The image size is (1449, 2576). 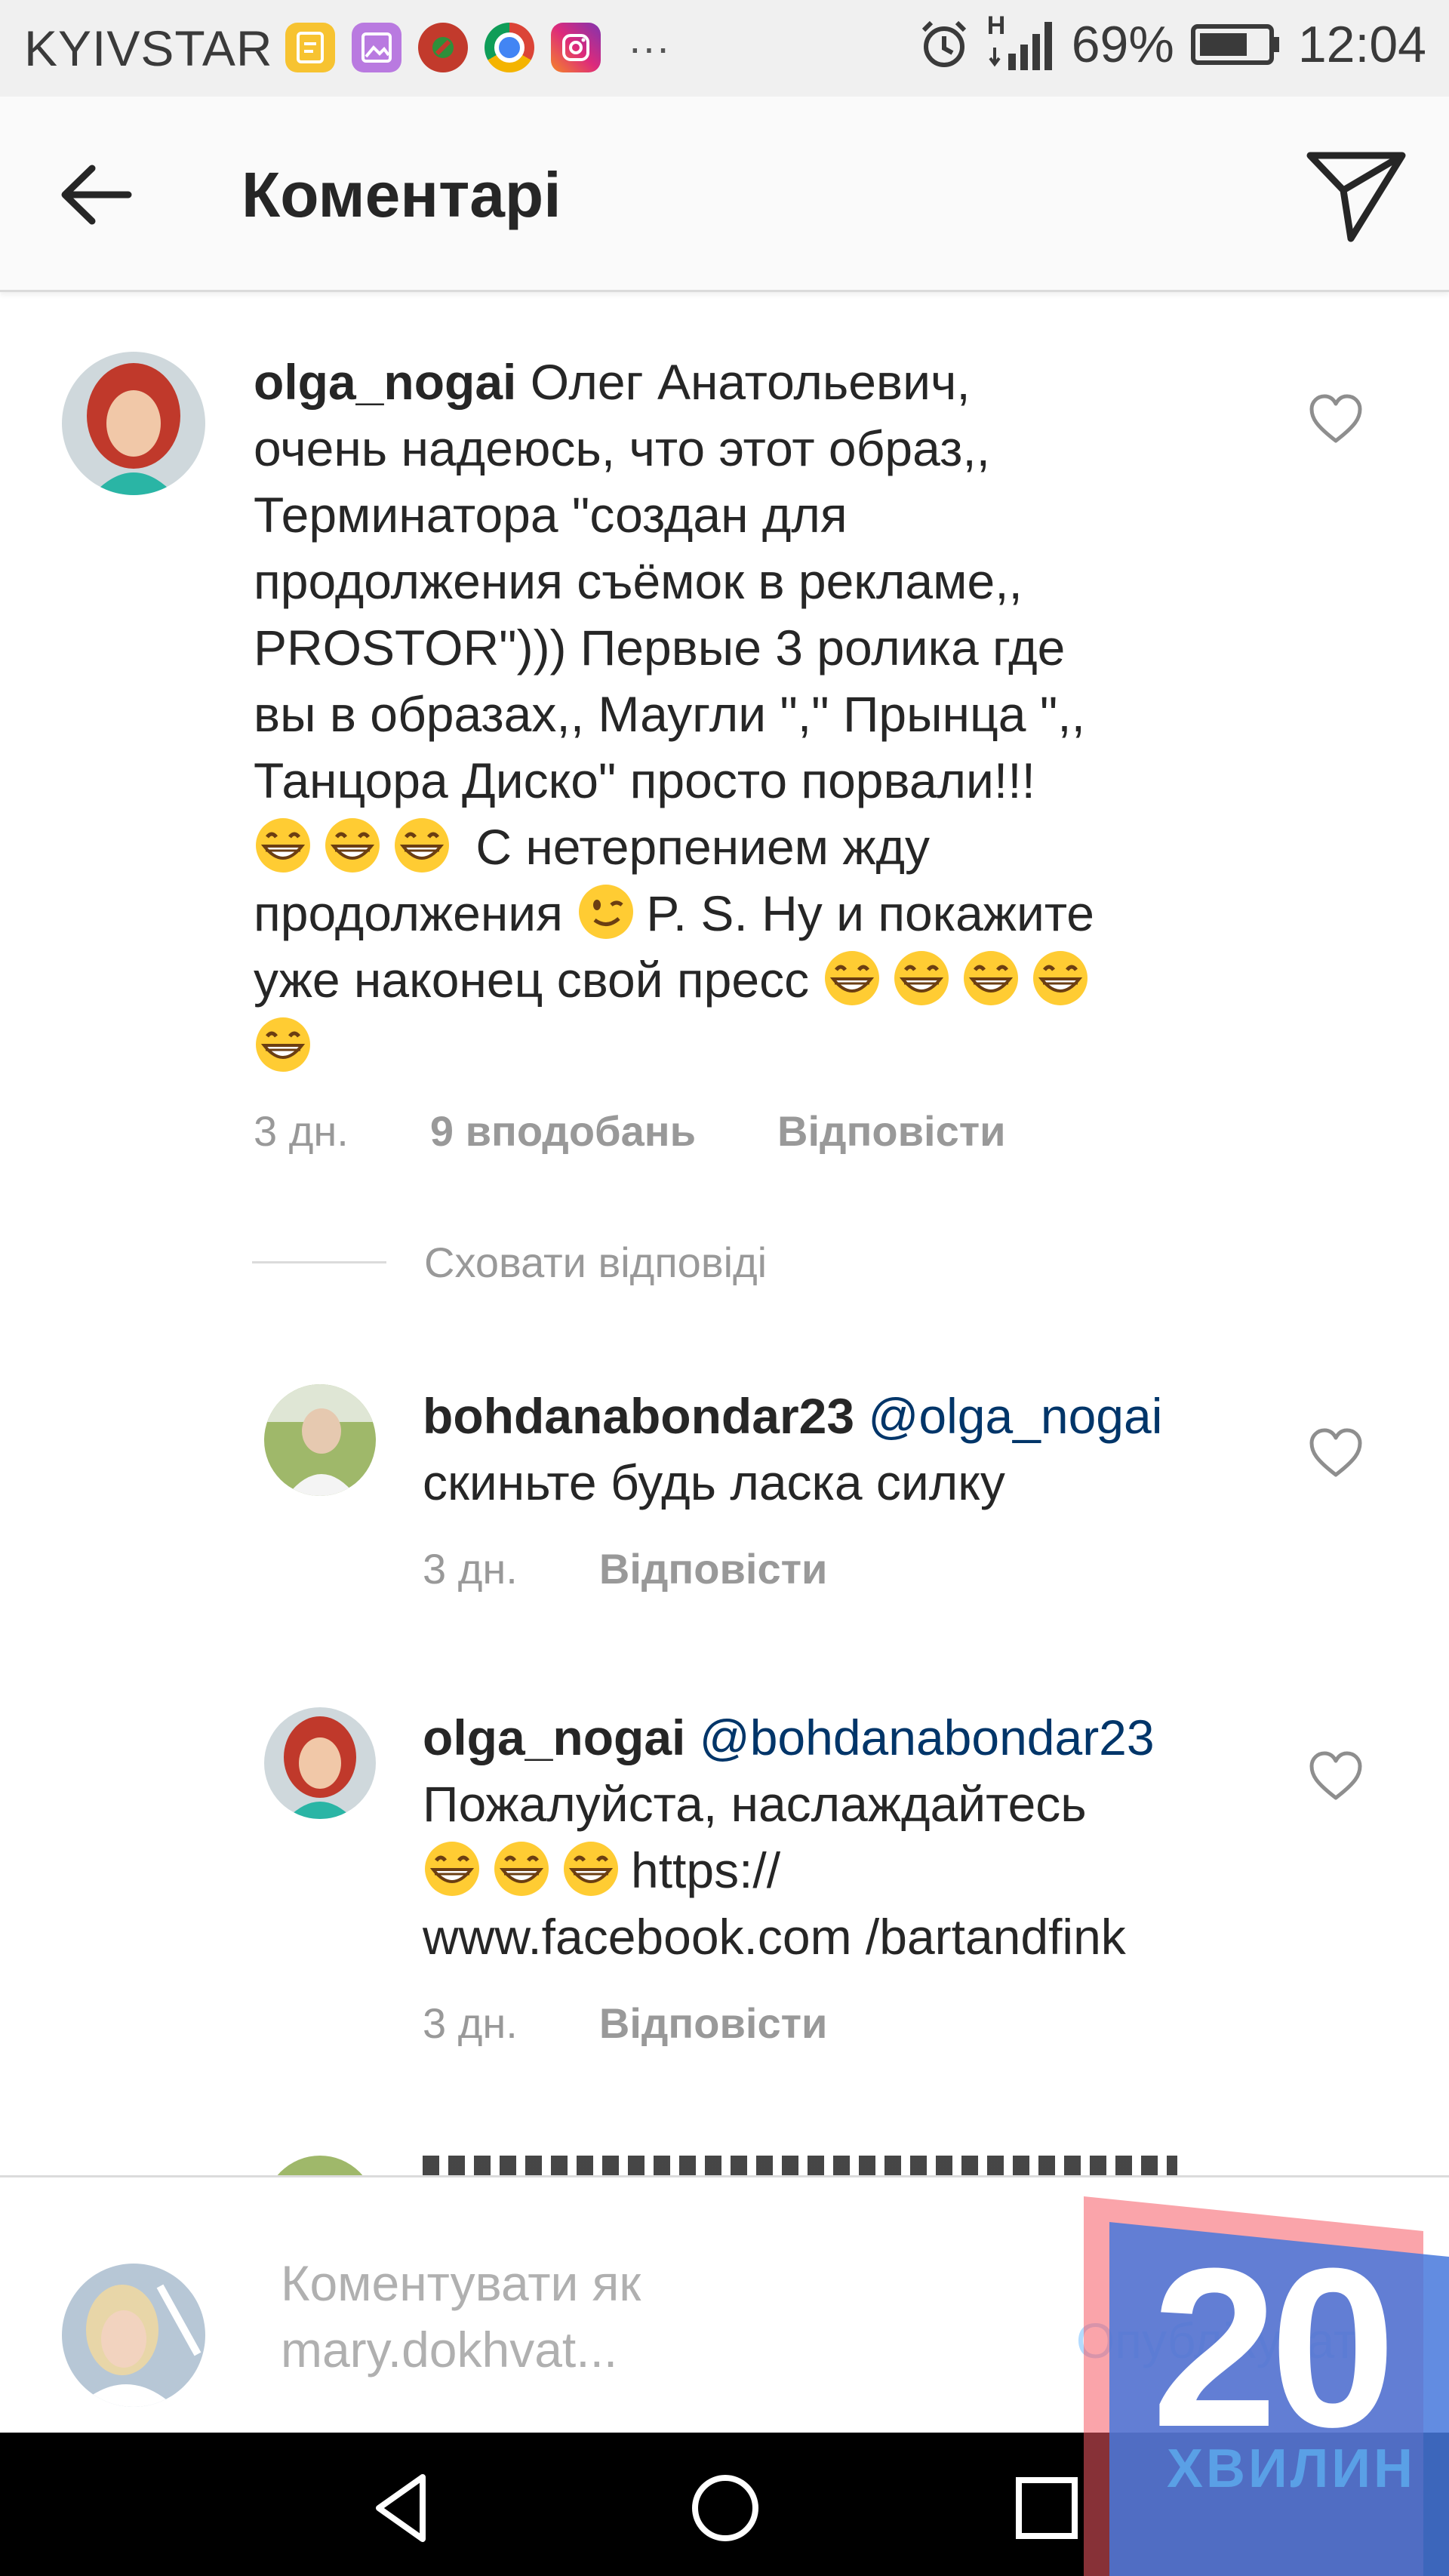 I want to click on status-bar: KYIVSTAR ··· H 69% 12:04, so click(x=724, y=48).